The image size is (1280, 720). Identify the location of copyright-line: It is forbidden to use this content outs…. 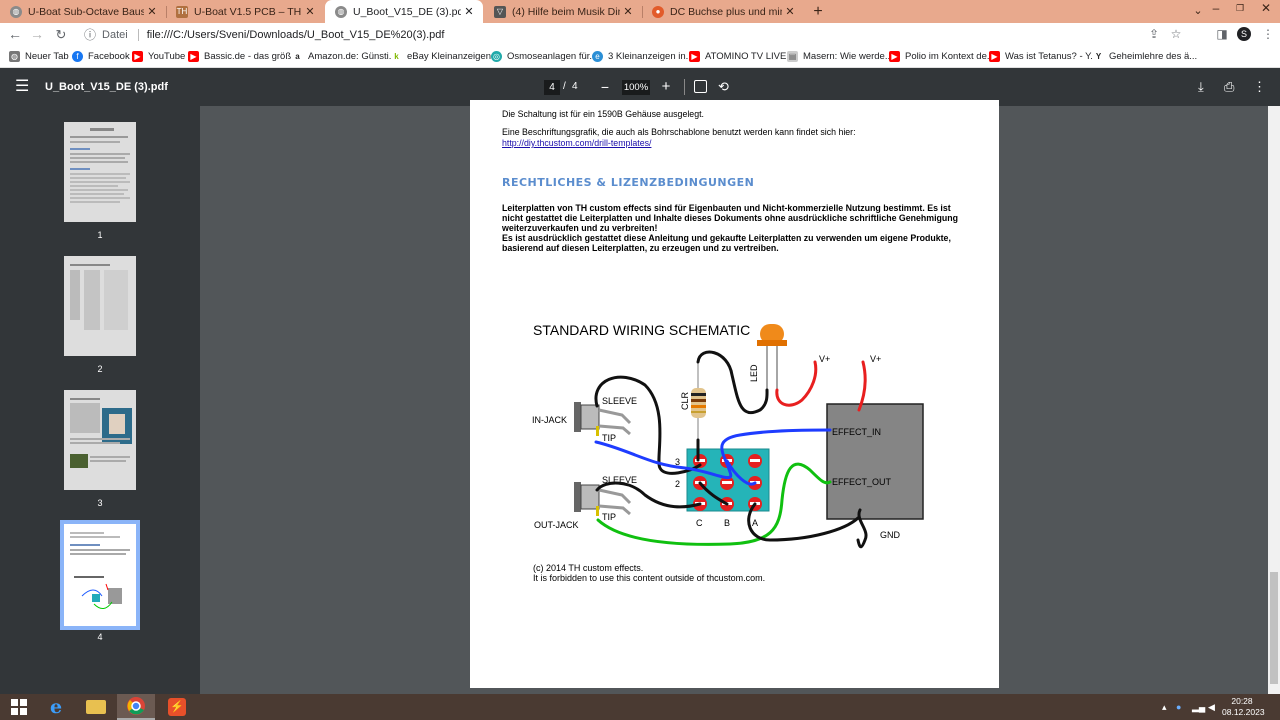
(649, 578).